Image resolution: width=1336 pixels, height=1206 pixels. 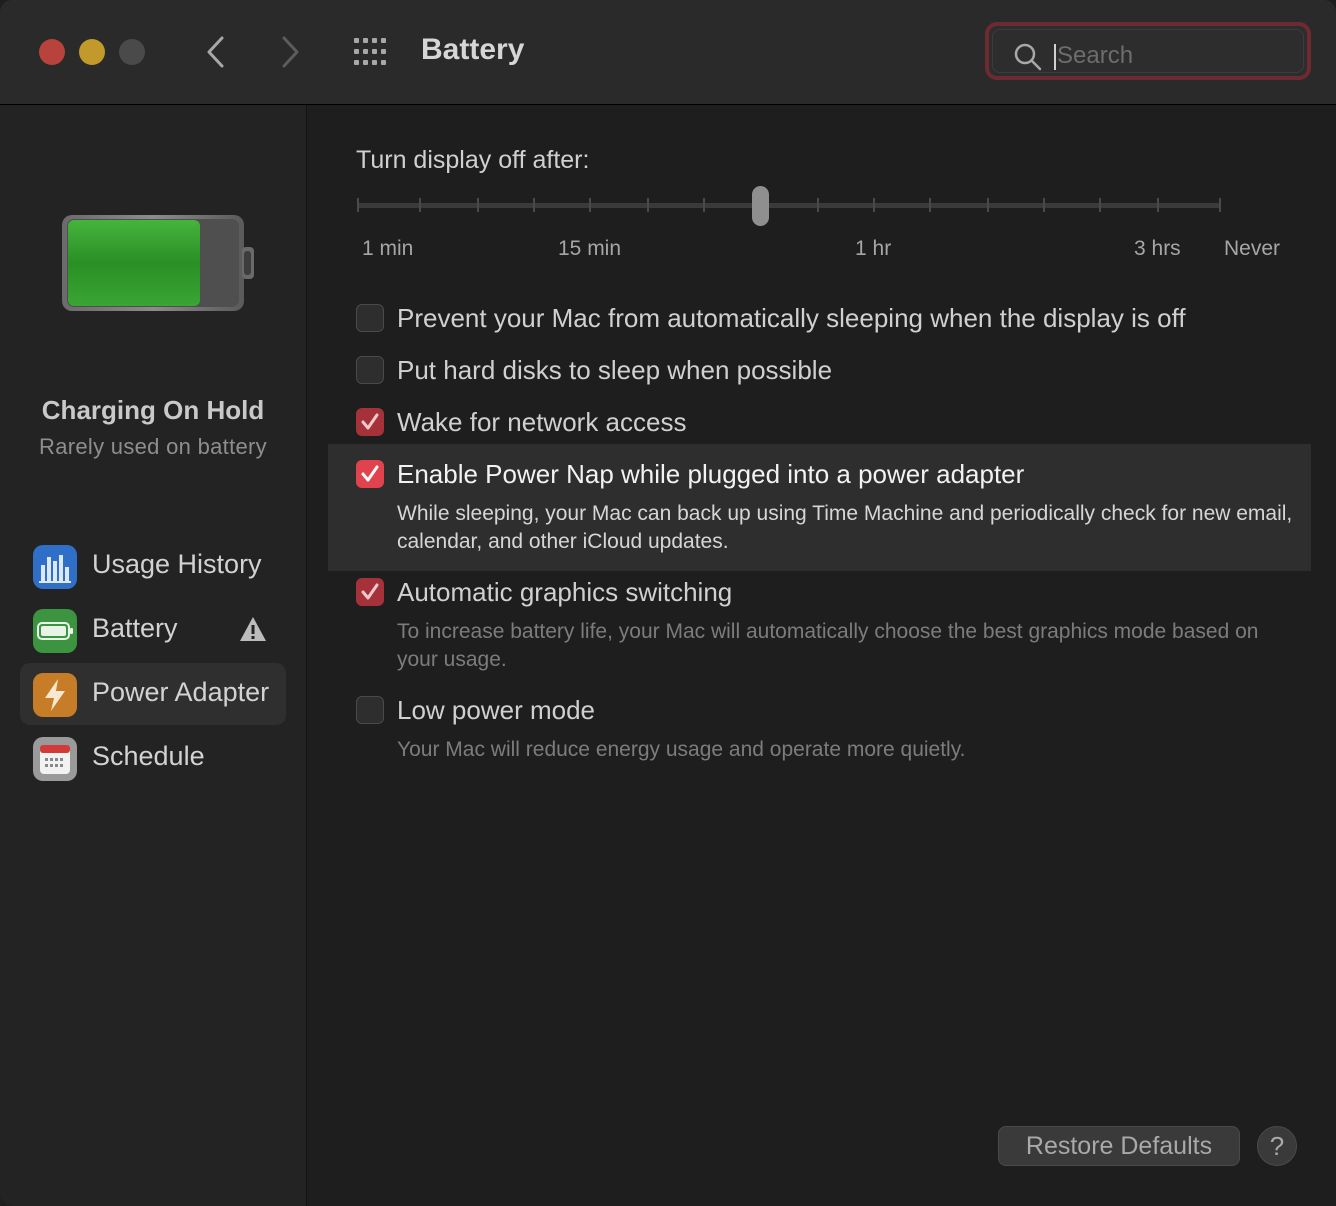 What do you see at coordinates (1277, 1146) in the screenshot?
I see `help-button: ?` at bounding box center [1277, 1146].